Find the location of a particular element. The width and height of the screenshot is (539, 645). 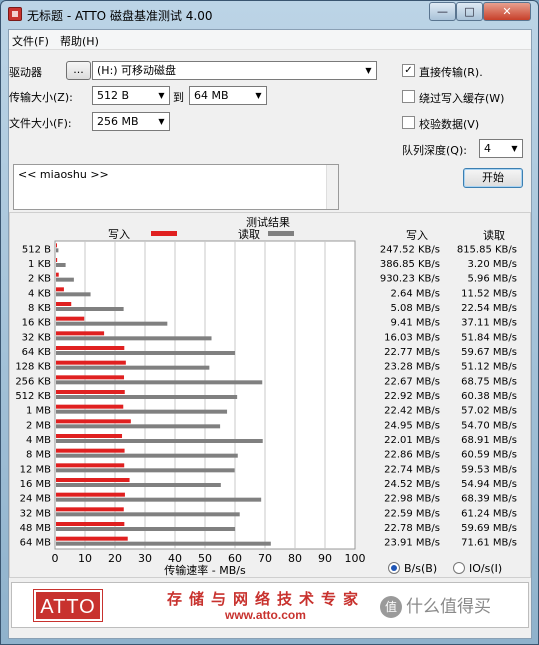

banner-slogan: 存储与网络技术专家 is located at coordinates (266, 599).